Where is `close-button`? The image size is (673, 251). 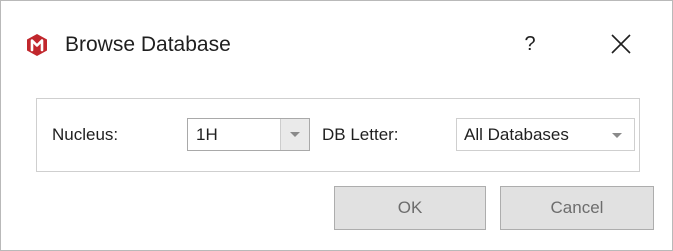
close-button is located at coordinates (621, 44).